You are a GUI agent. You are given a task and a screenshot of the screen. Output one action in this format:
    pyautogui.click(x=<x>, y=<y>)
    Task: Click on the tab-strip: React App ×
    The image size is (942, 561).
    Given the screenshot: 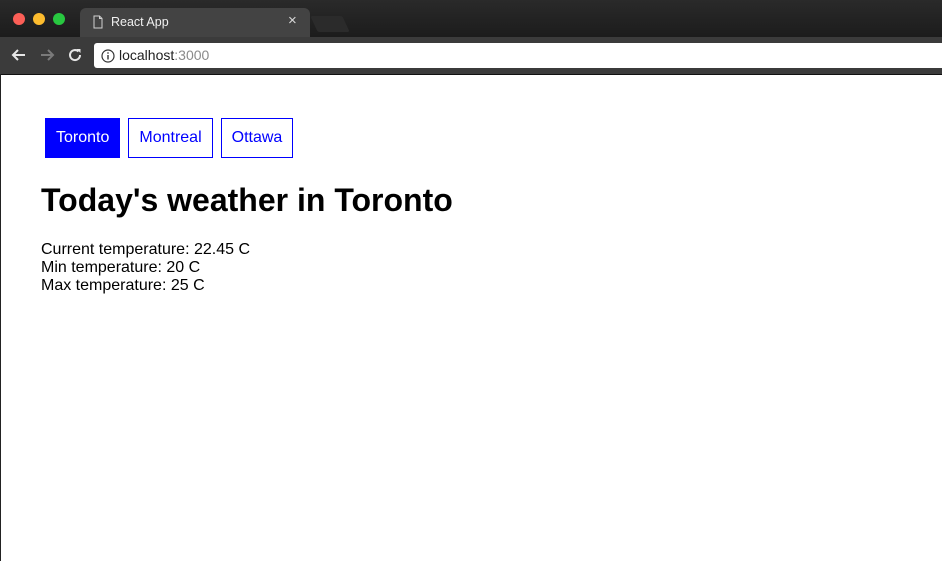 What is the action you would take?
    pyautogui.click(x=471, y=18)
    